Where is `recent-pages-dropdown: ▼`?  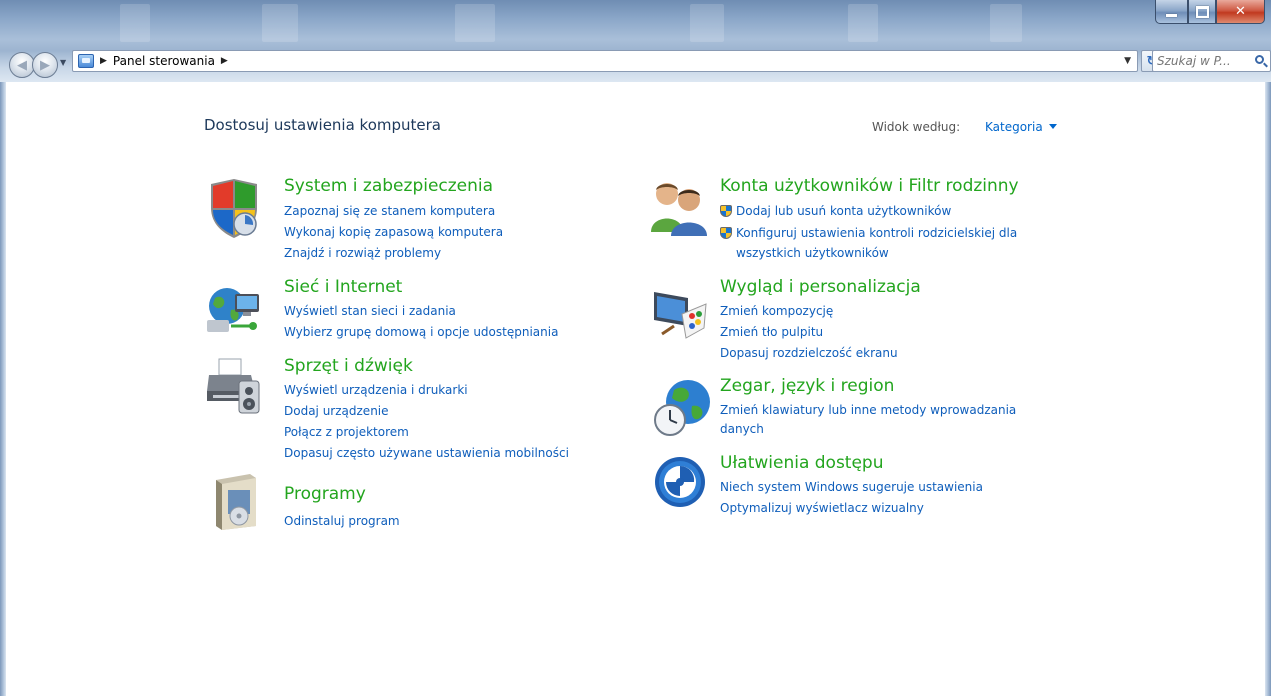
recent-pages-dropdown: ▼ is located at coordinates (63, 62).